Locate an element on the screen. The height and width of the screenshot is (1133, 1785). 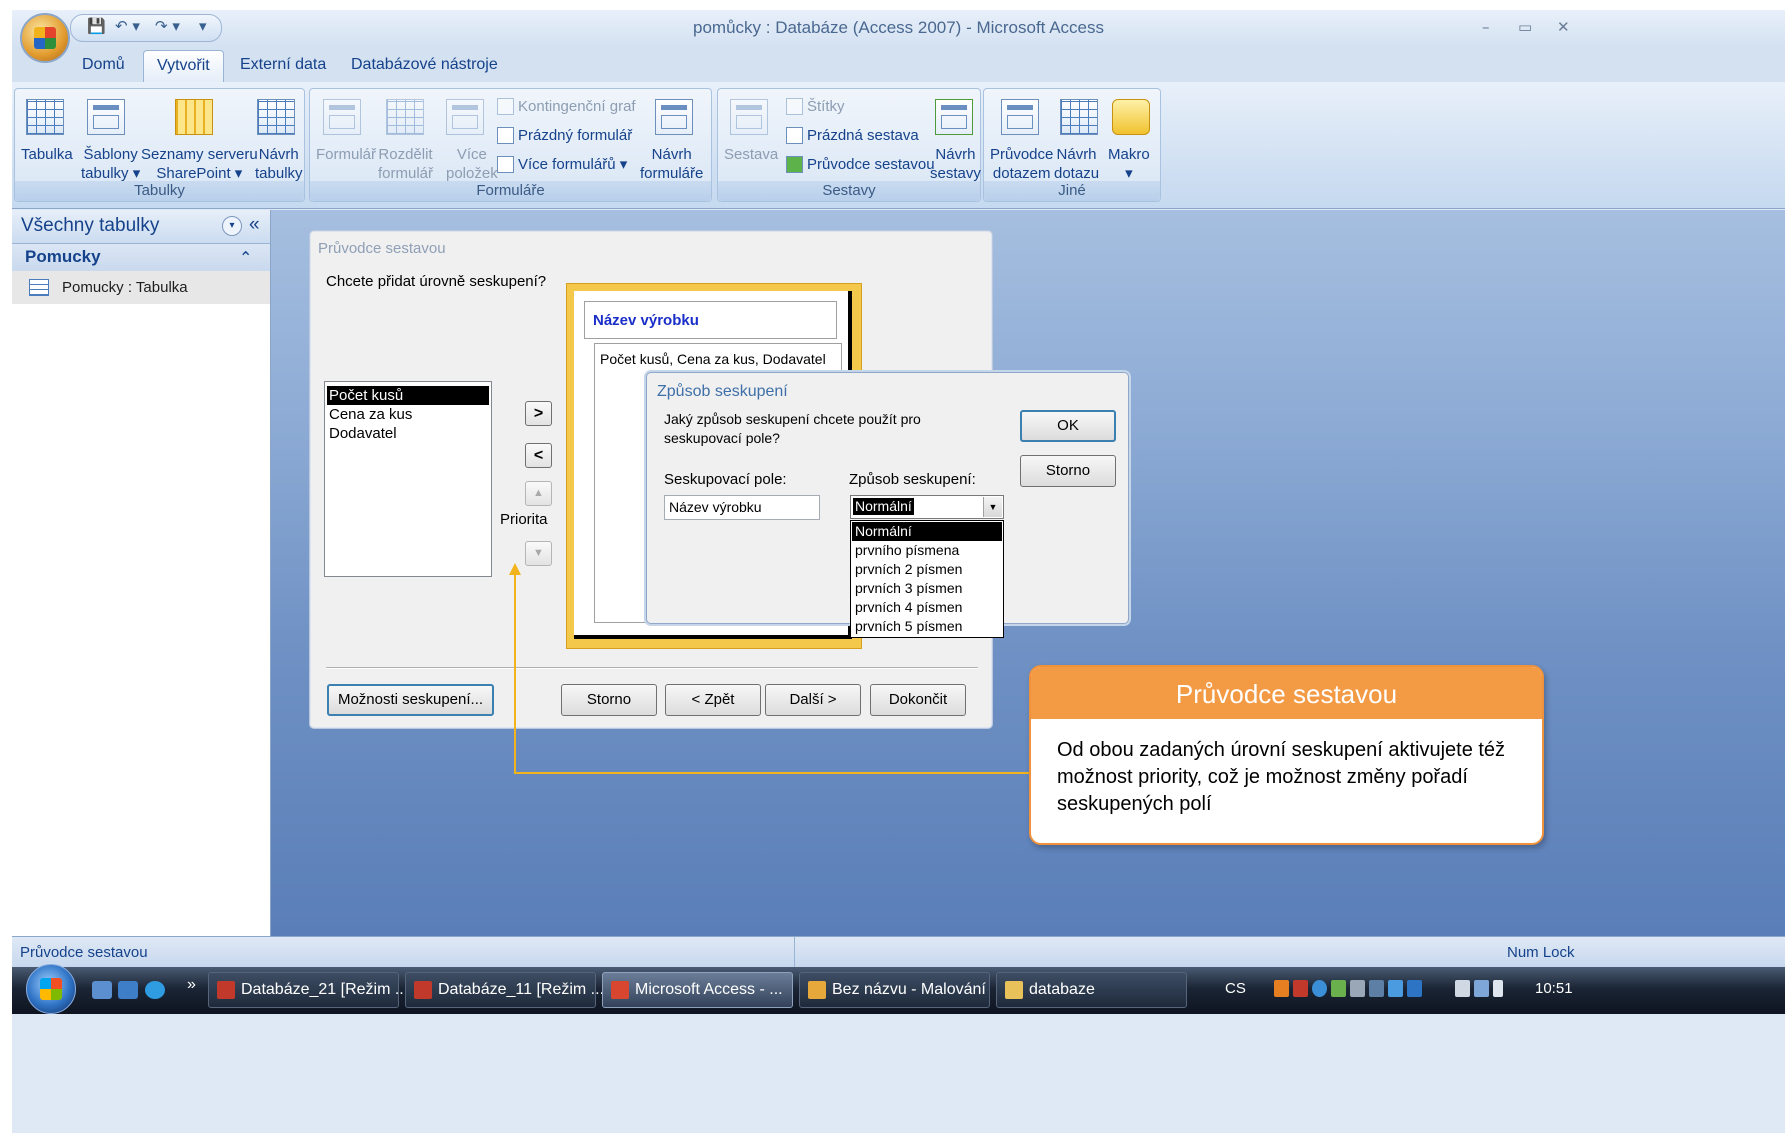
vice-formularu-button: Více formulářů ▾ is located at coordinates (572, 164).